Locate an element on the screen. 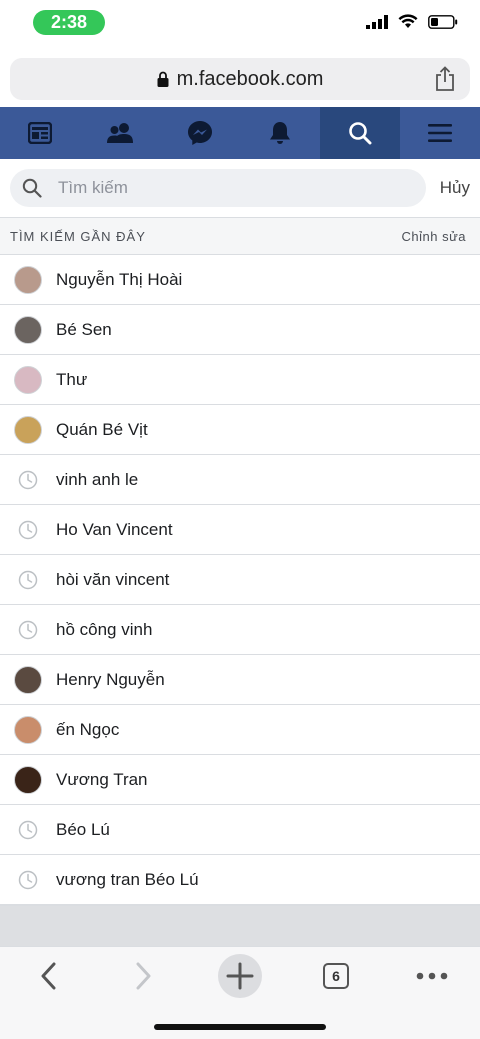  recent-search-item: Quán Bé Vịt is located at coordinates (240, 430).